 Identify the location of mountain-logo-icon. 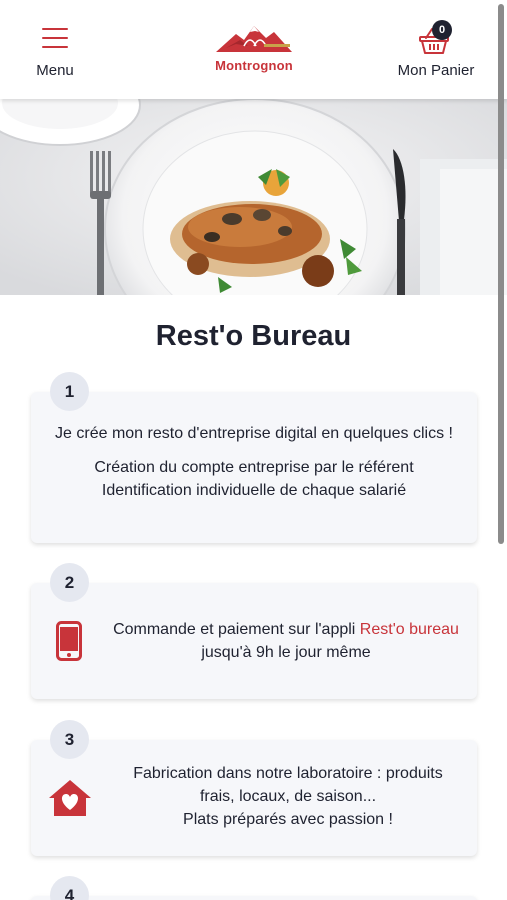
(254, 39).